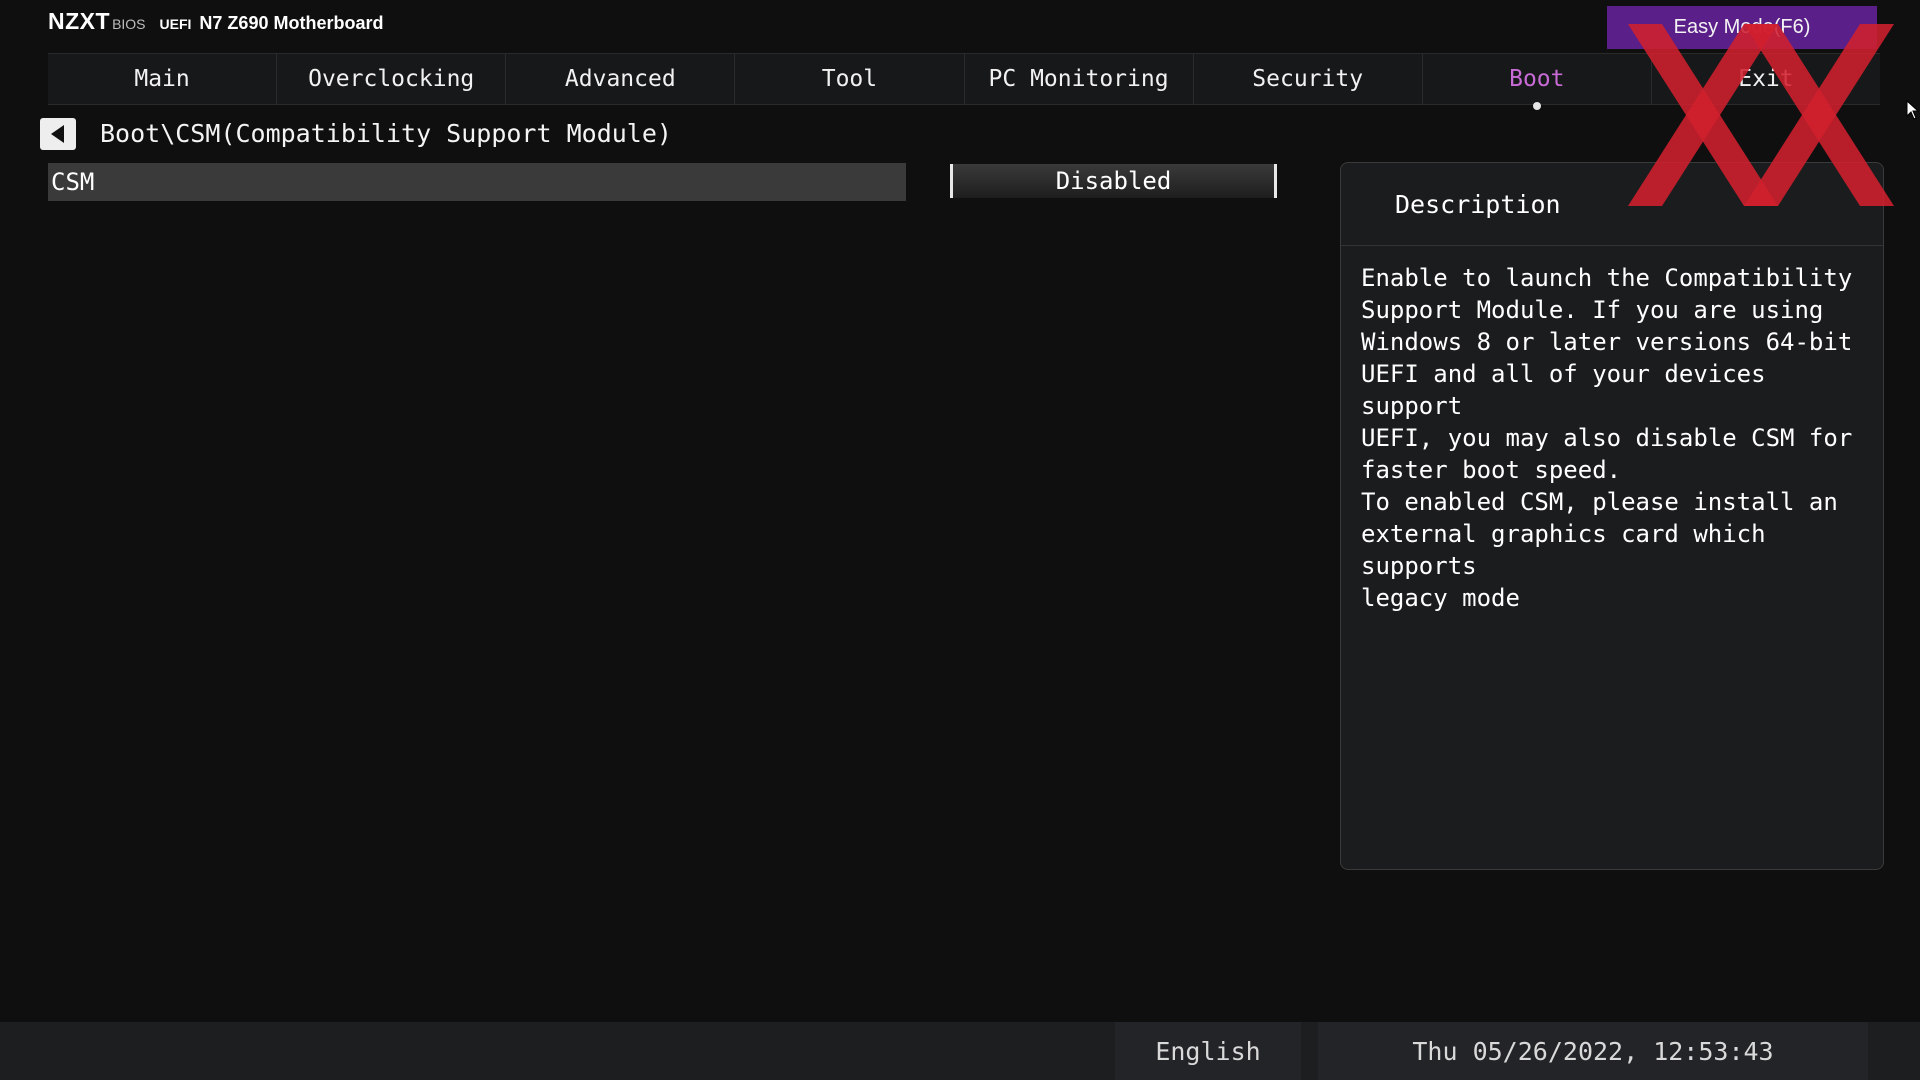  I want to click on tab-label: Security, so click(1308, 79).